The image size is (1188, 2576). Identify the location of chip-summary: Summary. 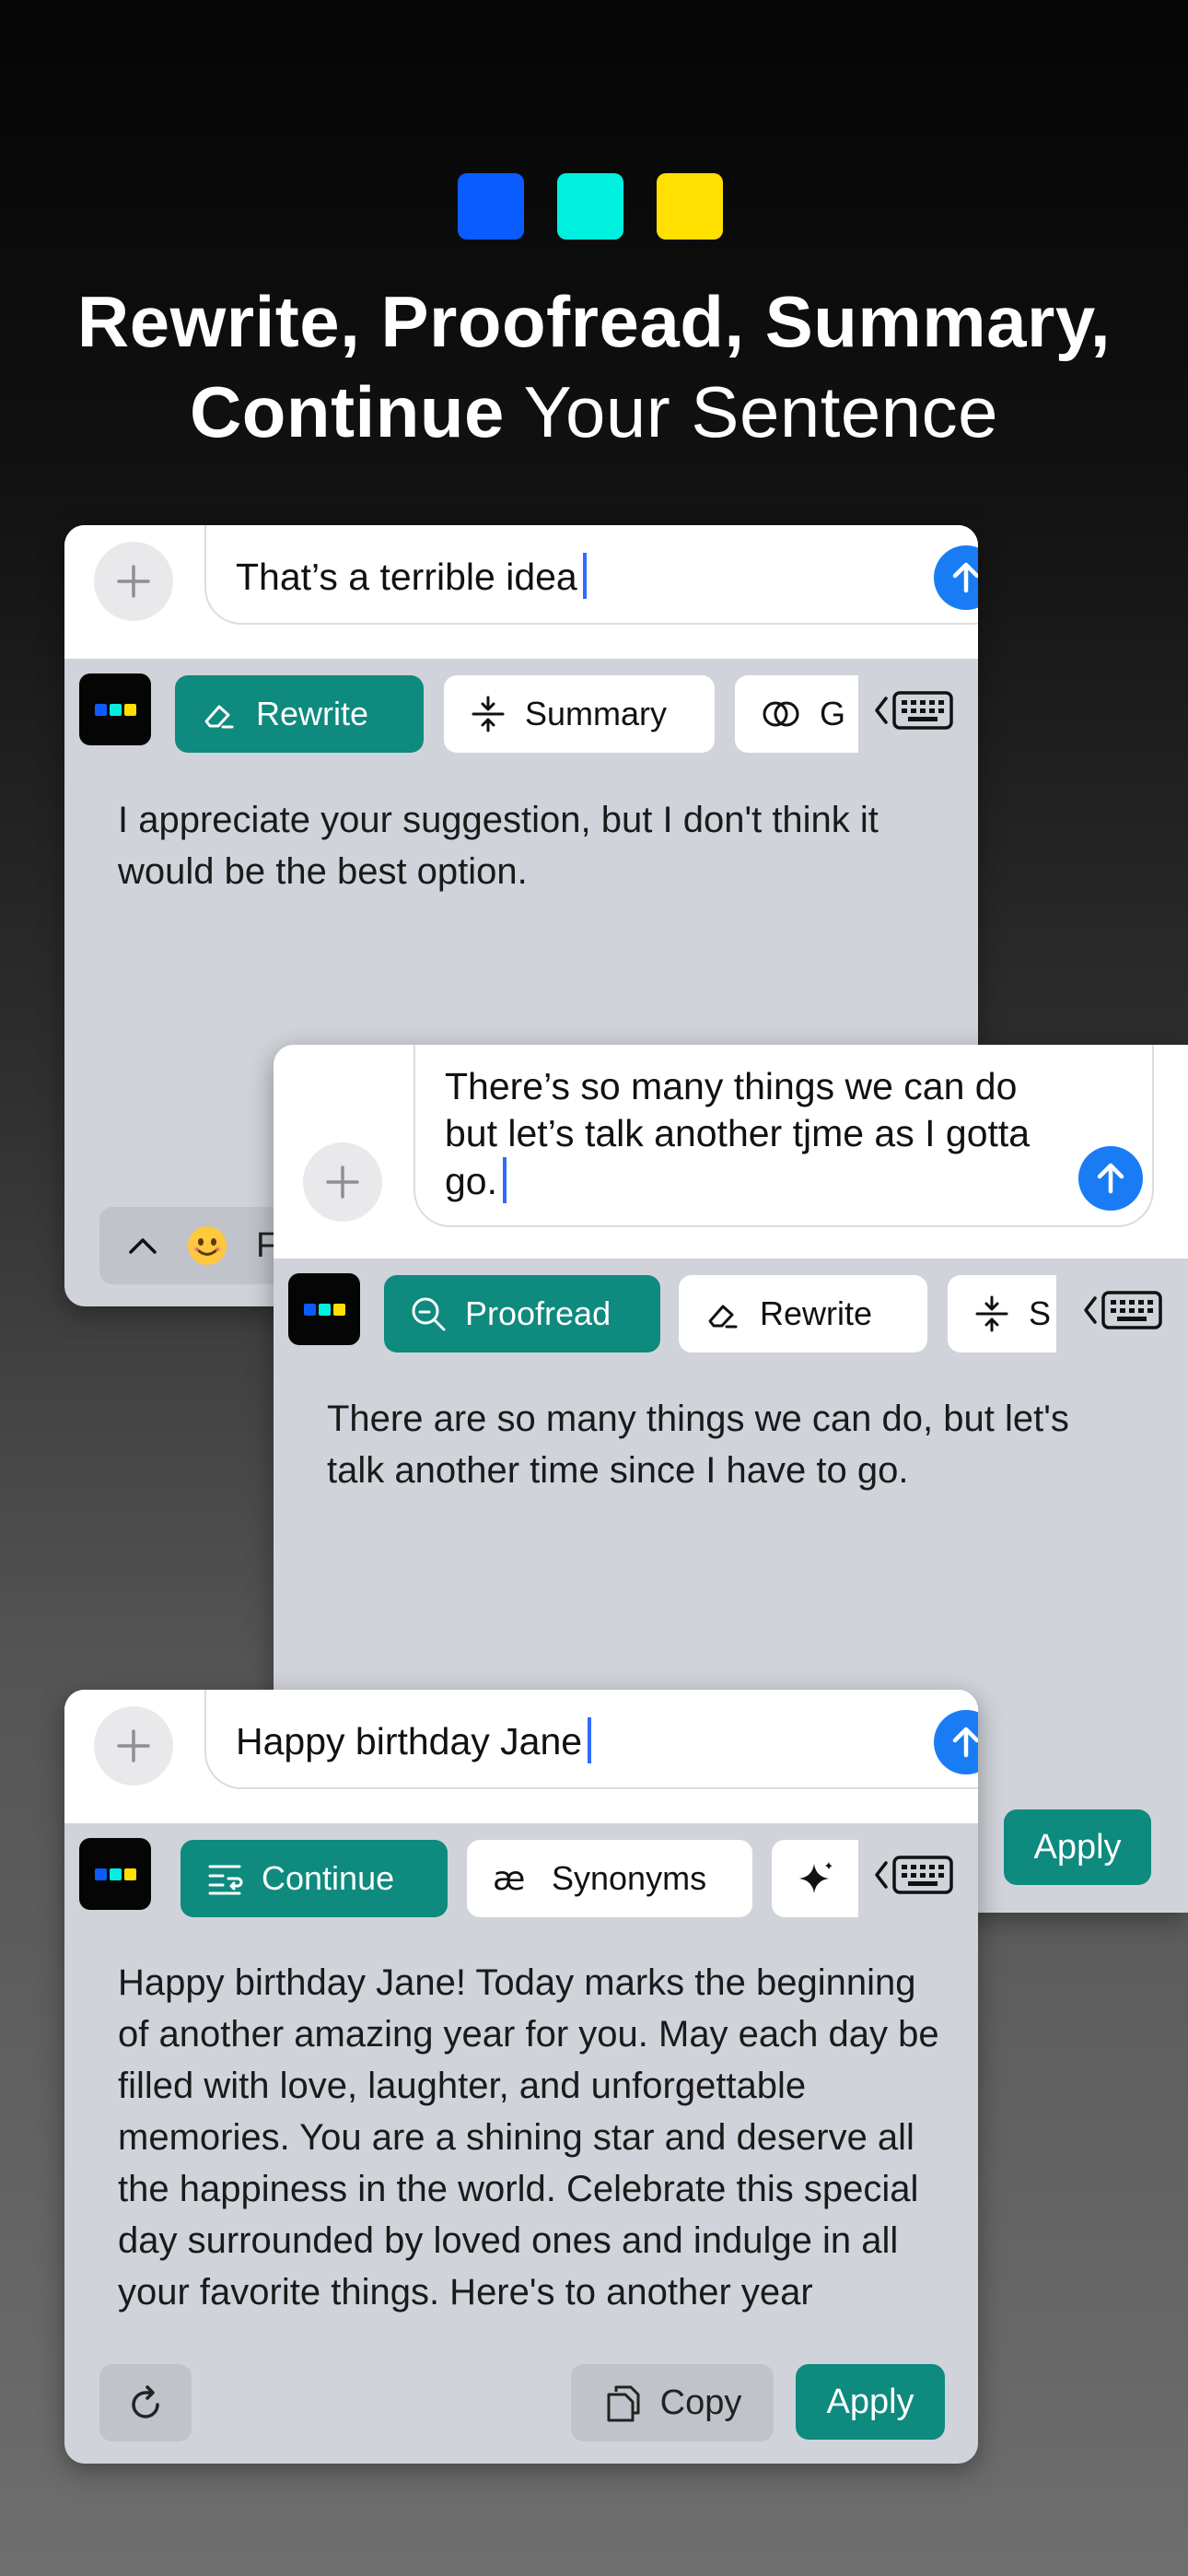
(579, 714).